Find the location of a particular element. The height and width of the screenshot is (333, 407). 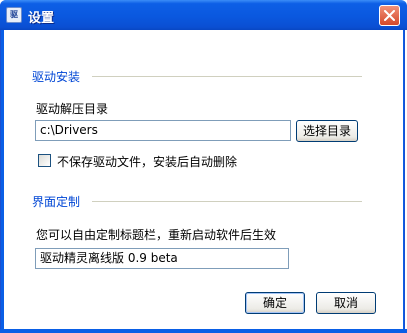

cancel-button: 取消 is located at coordinates (346, 303).